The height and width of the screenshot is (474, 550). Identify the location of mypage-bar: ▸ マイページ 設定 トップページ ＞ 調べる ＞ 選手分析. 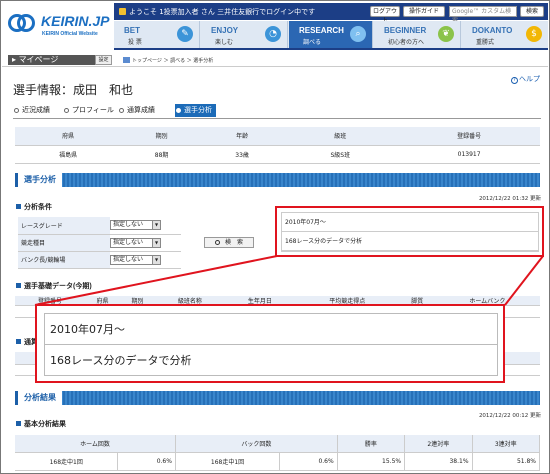
(275, 59).